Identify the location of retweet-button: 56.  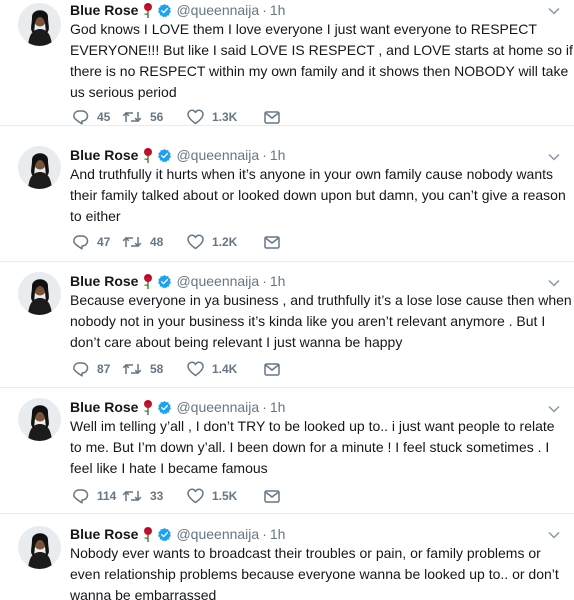
(154, 117).